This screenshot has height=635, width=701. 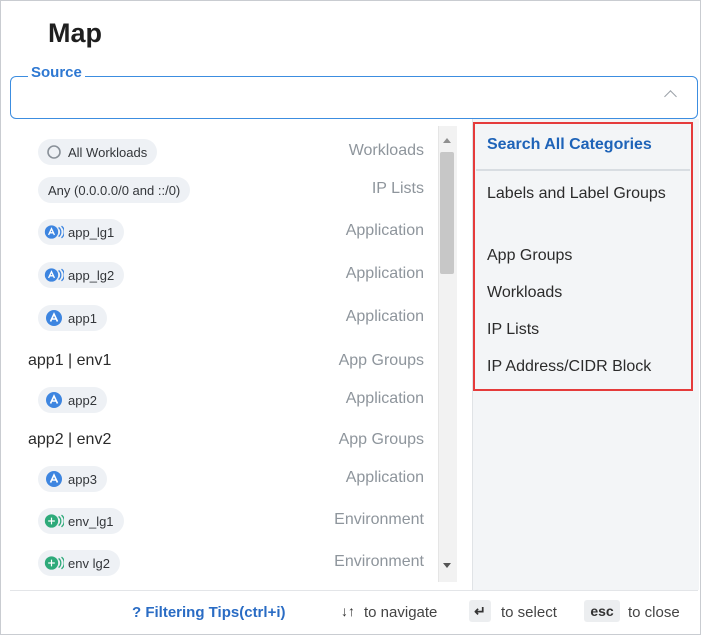 What do you see at coordinates (225, 275) in the screenshot?
I see `list-item: app_lg2 Application` at bounding box center [225, 275].